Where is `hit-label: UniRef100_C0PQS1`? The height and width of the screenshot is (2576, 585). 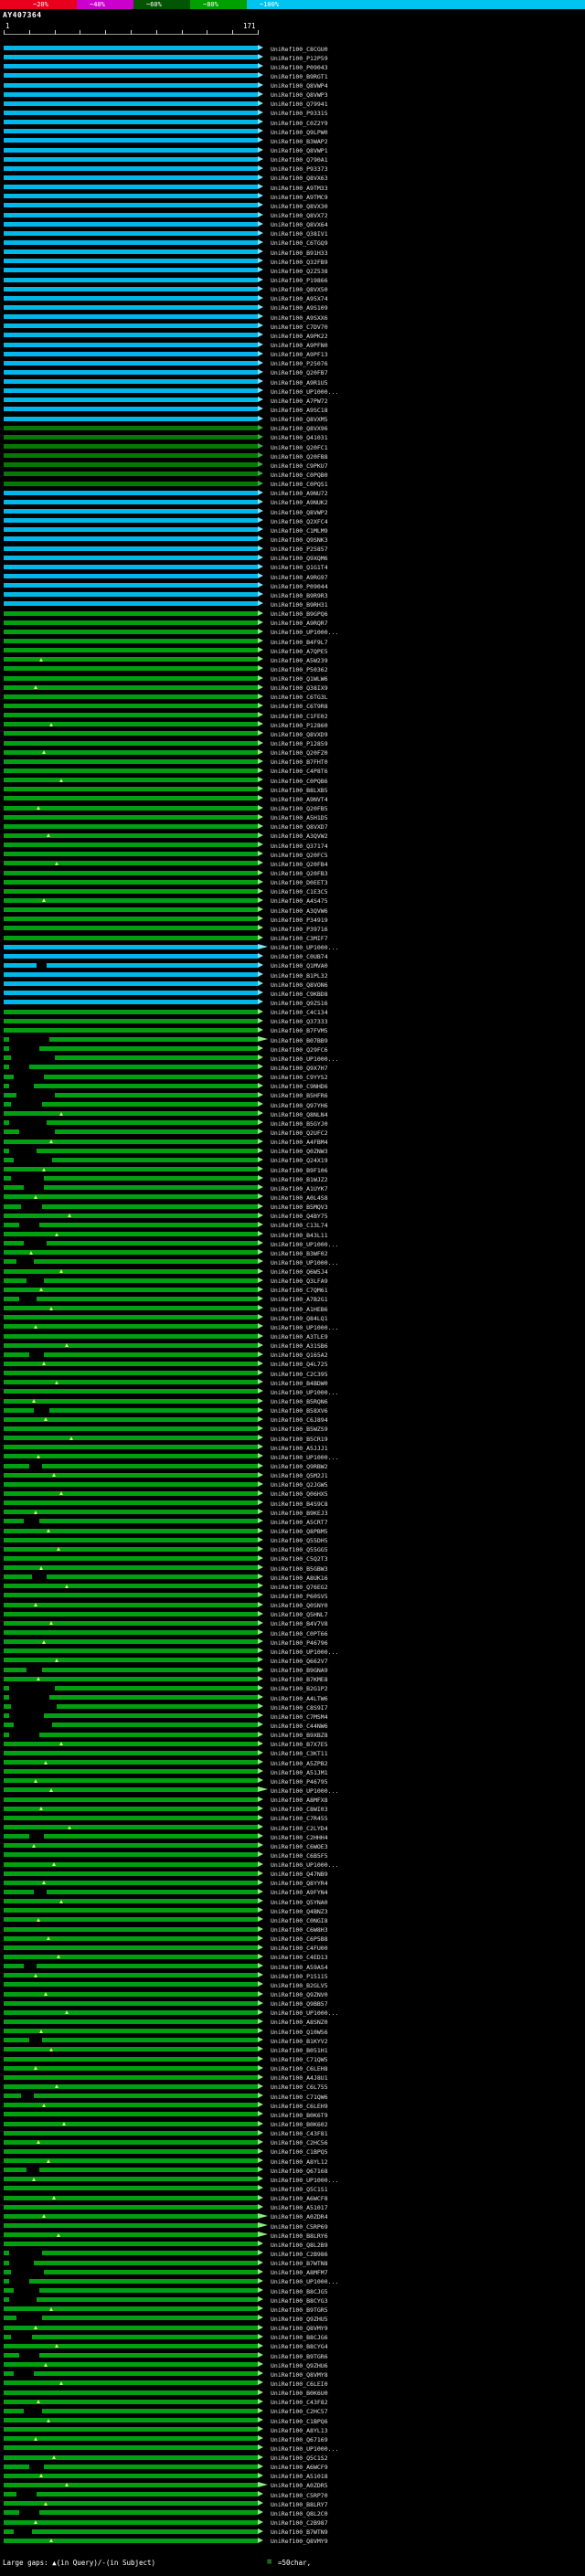
hit-label: UniRef100_C0PQS1 is located at coordinates (299, 484).